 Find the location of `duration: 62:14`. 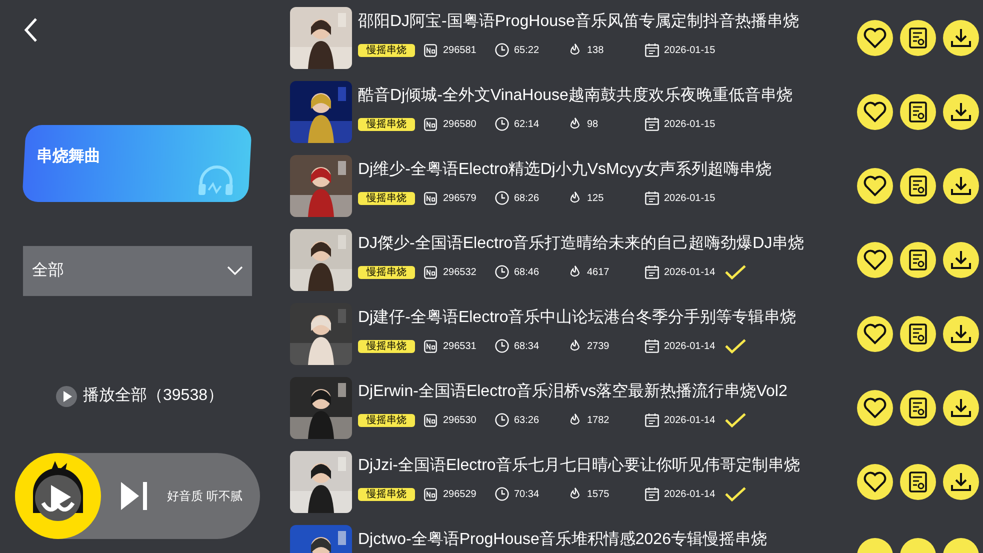

duration: 62:14 is located at coordinates (527, 125).